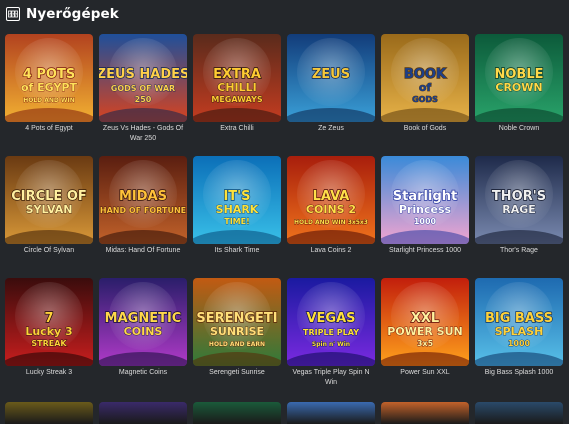 This screenshot has height=424, width=569. I want to click on game-card: ZEUS Ze Zeus, so click(331, 95).